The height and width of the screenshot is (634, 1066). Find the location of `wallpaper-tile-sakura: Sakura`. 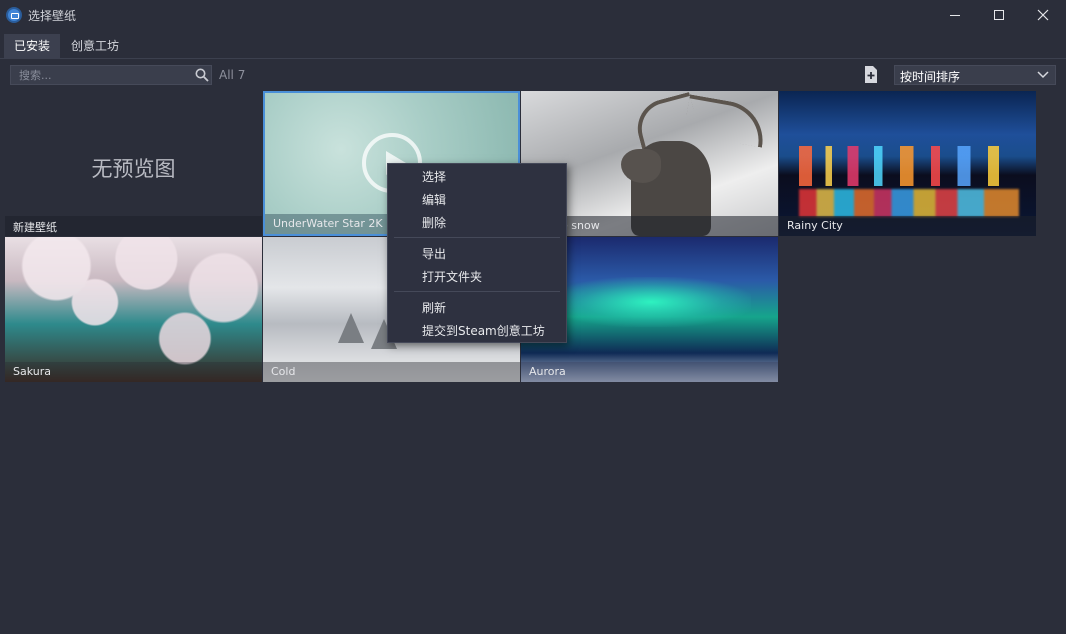

wallpaper-tile-sakura: Sakura is located at coordinates (133, 309).